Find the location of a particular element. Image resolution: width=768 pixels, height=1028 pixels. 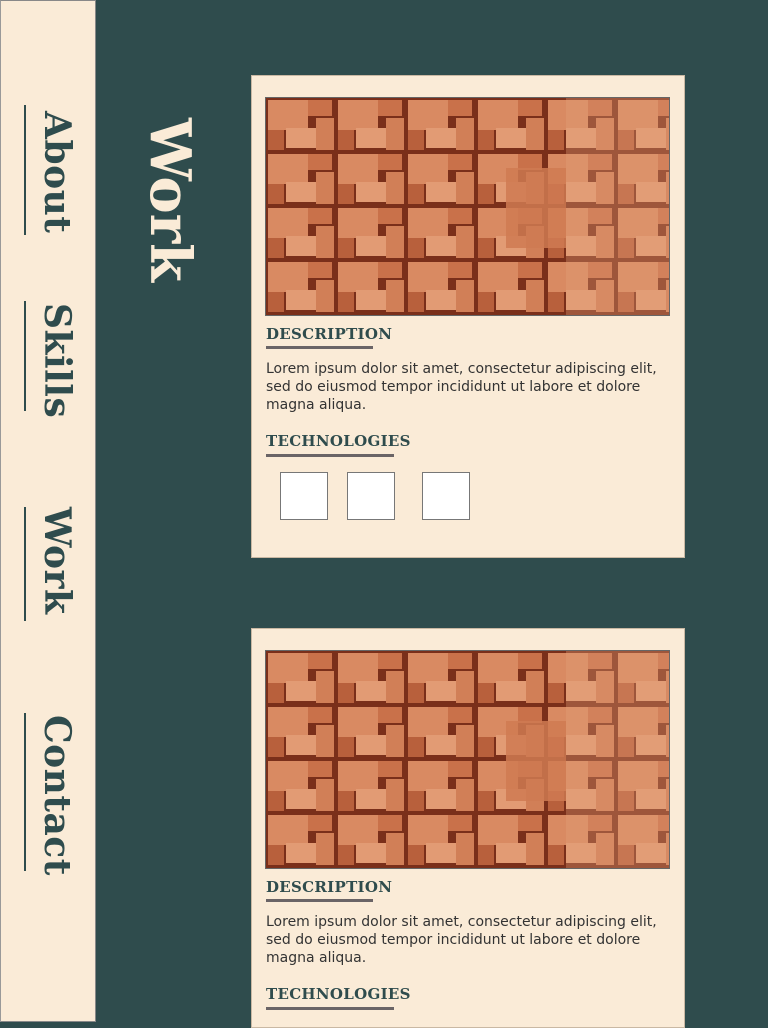

nav-label-about: About is located at coordinates (57, 172).